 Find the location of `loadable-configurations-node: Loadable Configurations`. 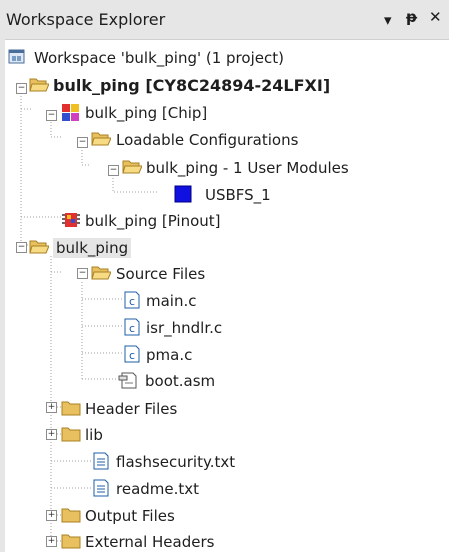

loadable-configurations-node: Loadable Configurations is located at coordinates (225, 140).